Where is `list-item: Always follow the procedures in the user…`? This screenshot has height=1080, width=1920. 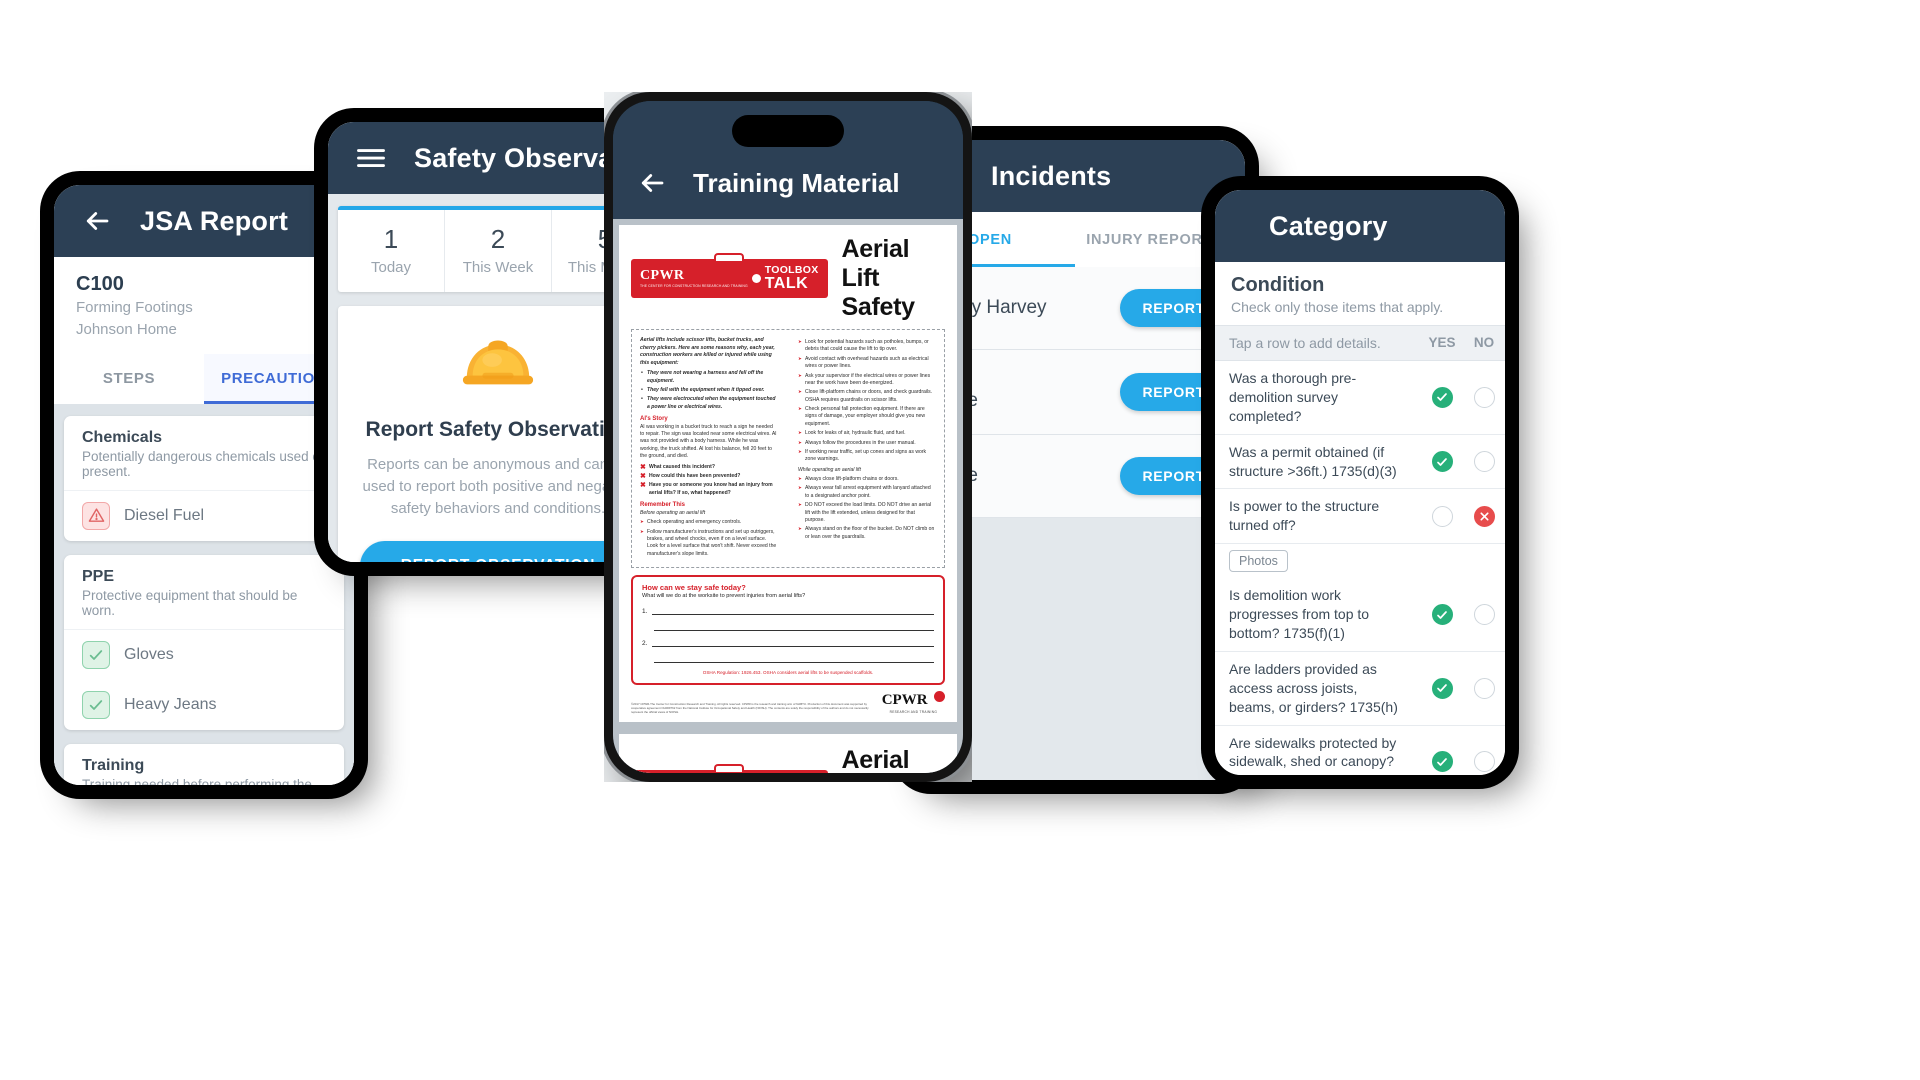 list-item: Always follow the procedures in the user… is located at coordinates (867, 443).